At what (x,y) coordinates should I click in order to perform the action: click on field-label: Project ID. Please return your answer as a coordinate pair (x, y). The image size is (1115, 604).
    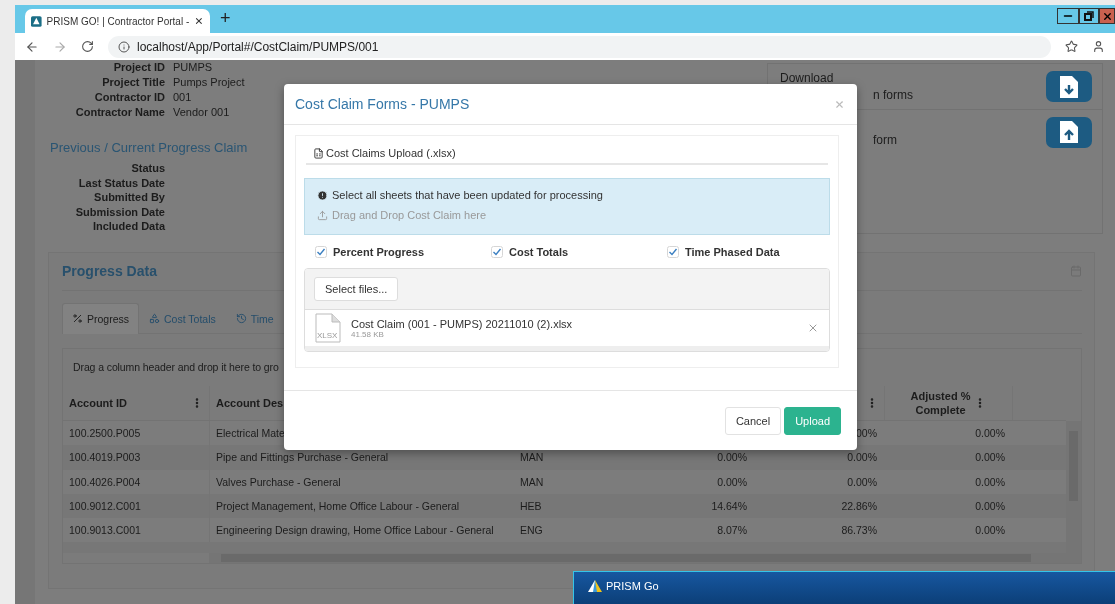
    Looking at the image, I should click on (138, 67).